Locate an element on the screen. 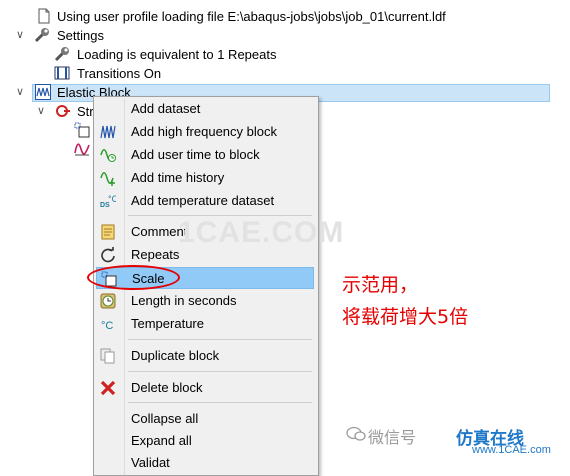 This screenshot has width=570, height=476. menu-item-label: Temperature is located at coordinates (167, 323).